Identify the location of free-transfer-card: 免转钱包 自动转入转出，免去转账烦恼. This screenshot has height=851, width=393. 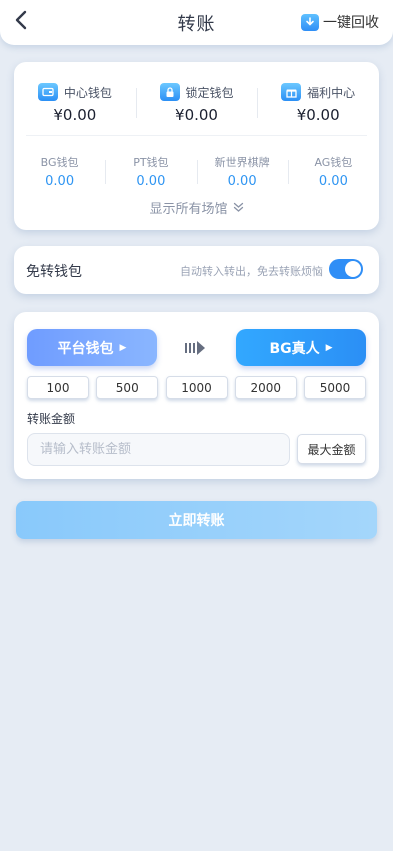
(196, 270).